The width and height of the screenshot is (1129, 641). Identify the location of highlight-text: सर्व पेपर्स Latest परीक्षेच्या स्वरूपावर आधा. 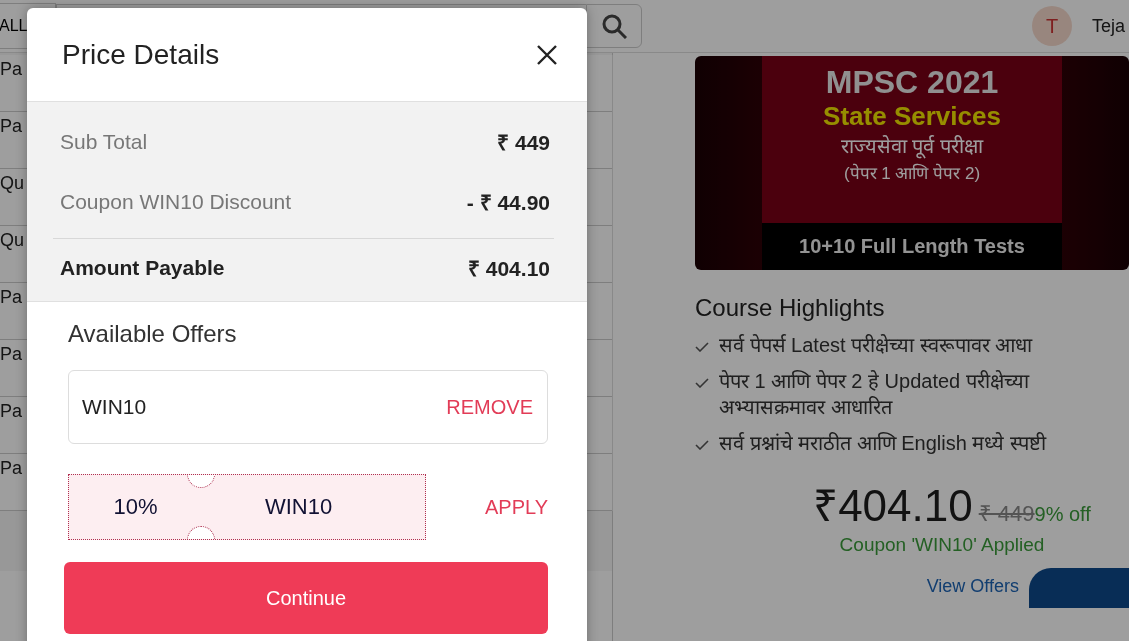
(876, 345).